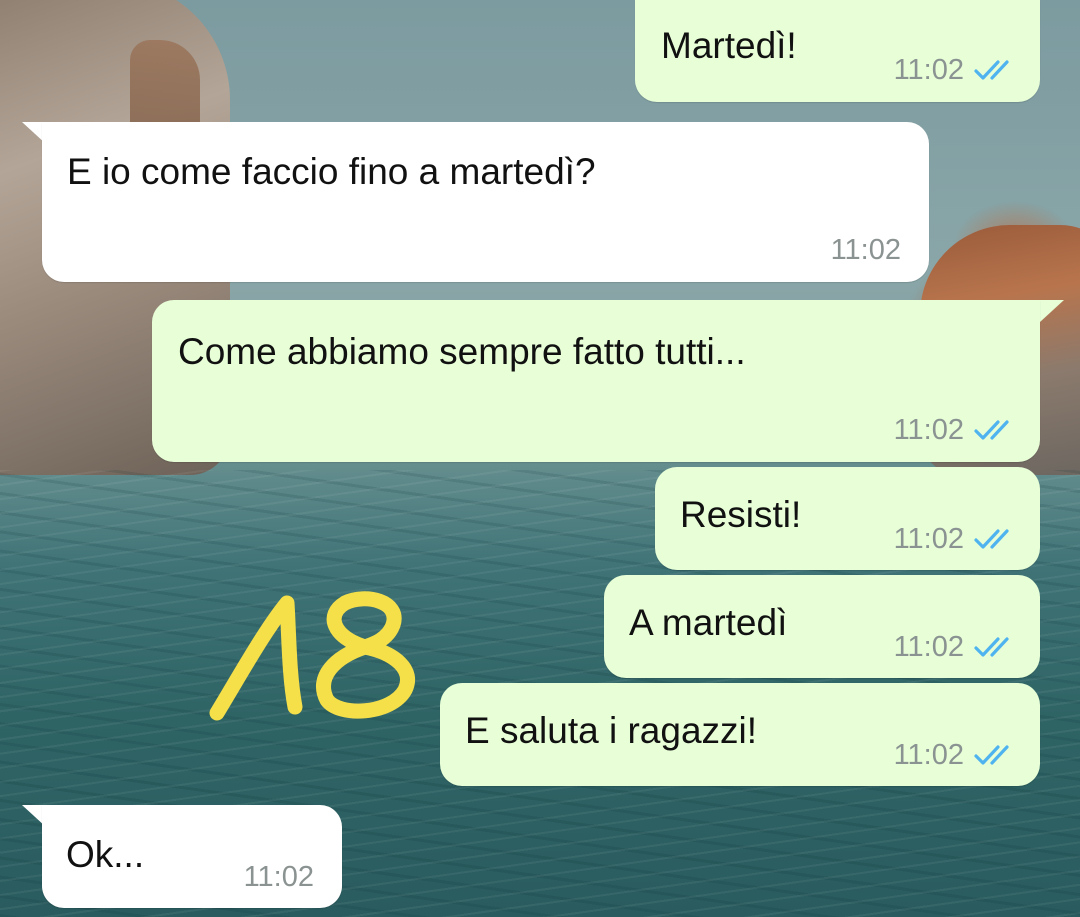 The width and height of the screenshot is (1080, 917). Describe the element at coordinates (331, 171) in the screenshot. I see `message-text: E io come faccio fino a martedì?` at that location.